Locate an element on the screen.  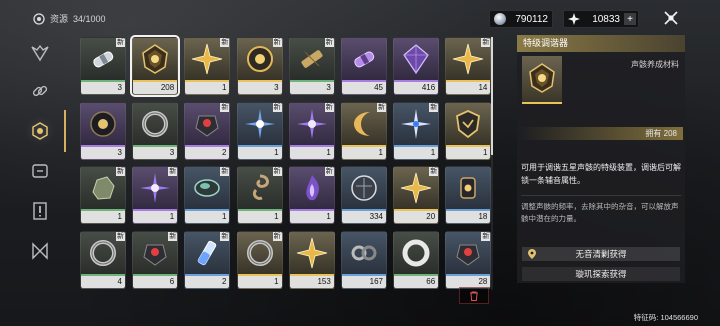
top-bar: 资源 34/1000 790112 10833 + is located at coordinates (360, 17).